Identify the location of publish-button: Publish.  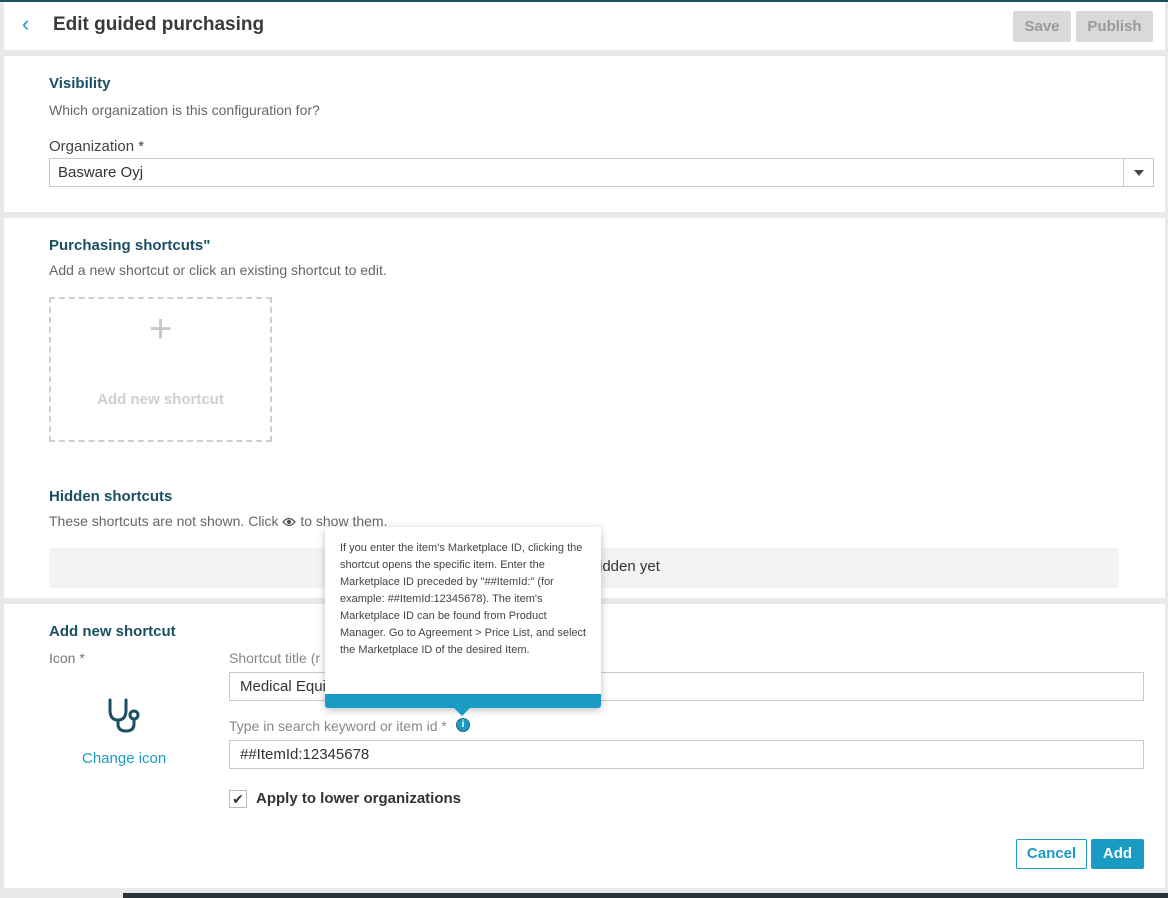
(1114, 26).